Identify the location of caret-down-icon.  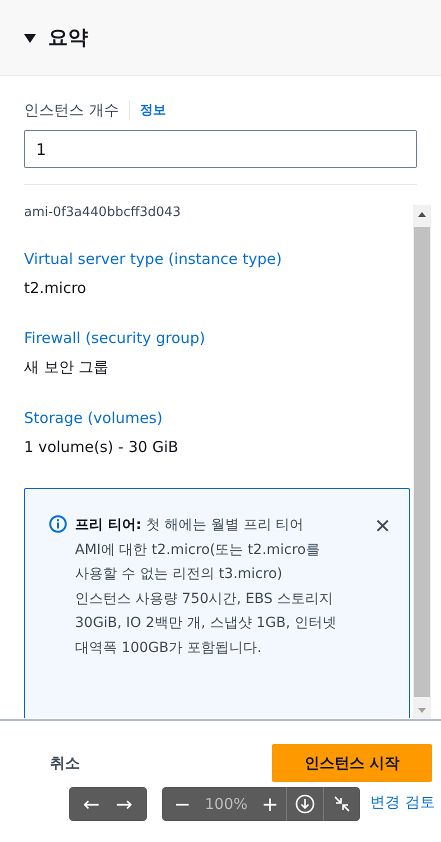
(30, 37).